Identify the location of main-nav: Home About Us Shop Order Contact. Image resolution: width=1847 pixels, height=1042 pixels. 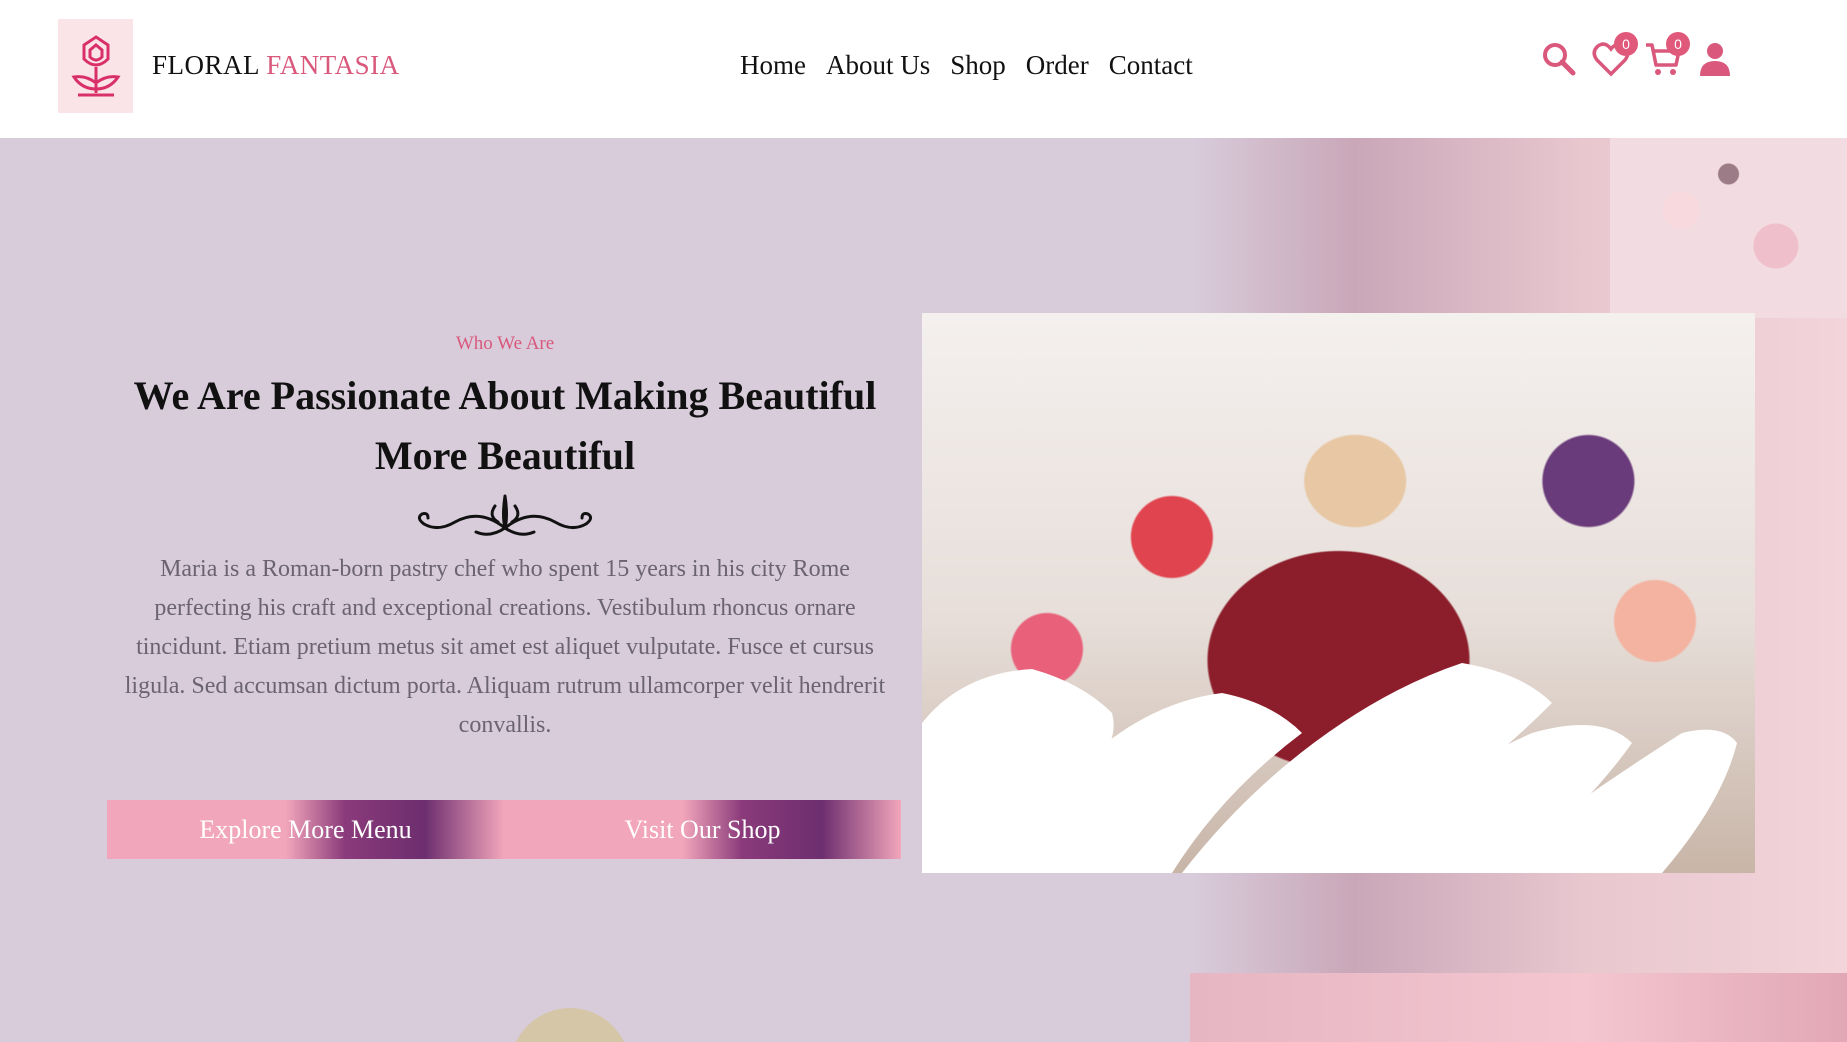
(966, 65).